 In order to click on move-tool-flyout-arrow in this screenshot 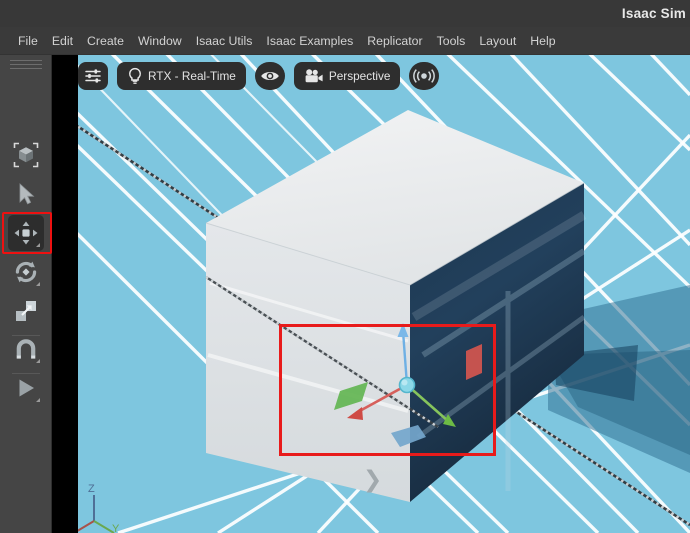, I will do `click(38, 245)`.